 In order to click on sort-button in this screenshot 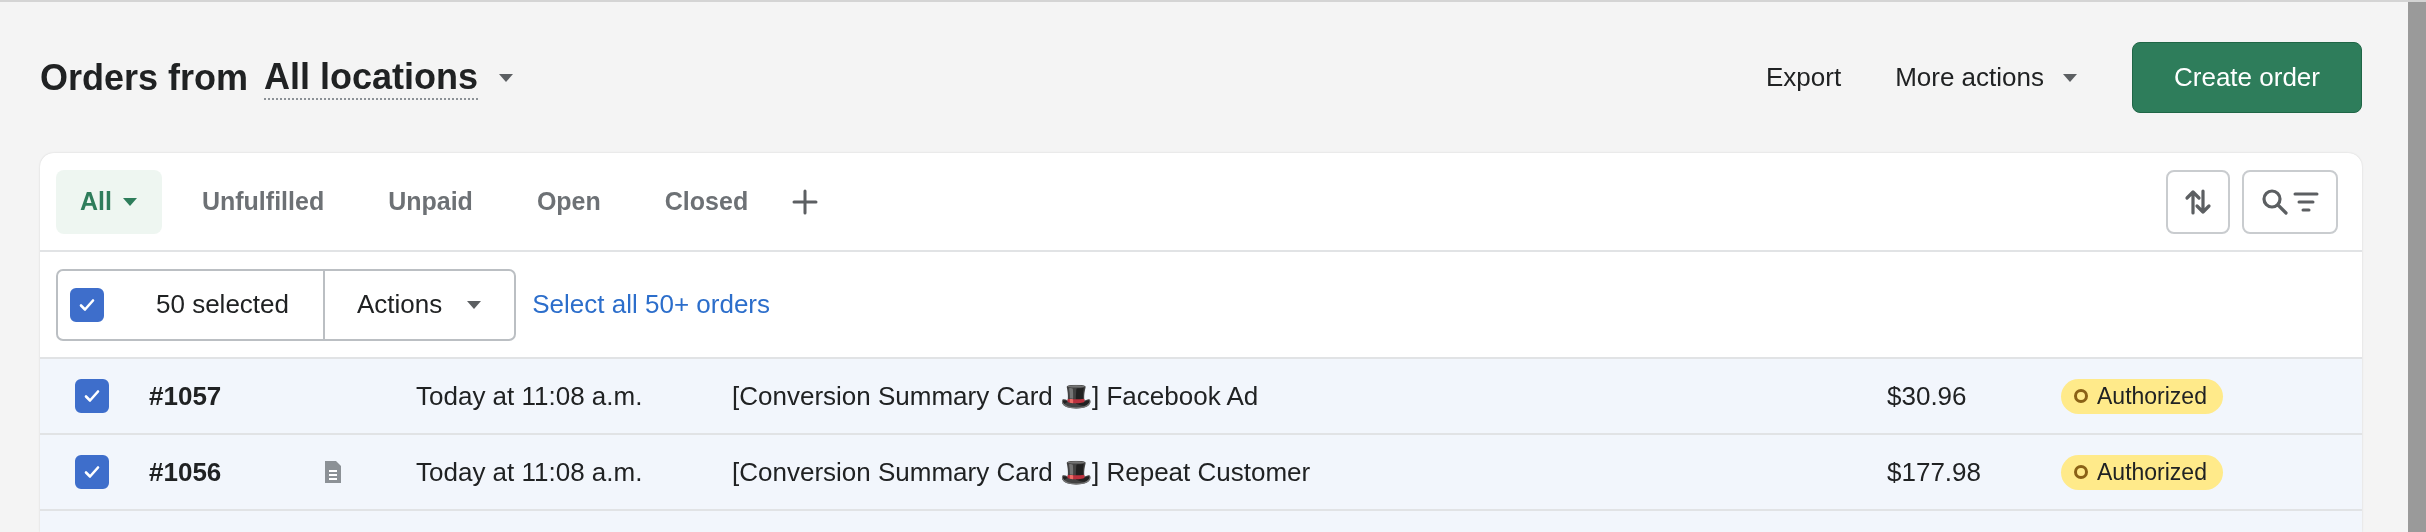, I will do `click(2198, 201)`.